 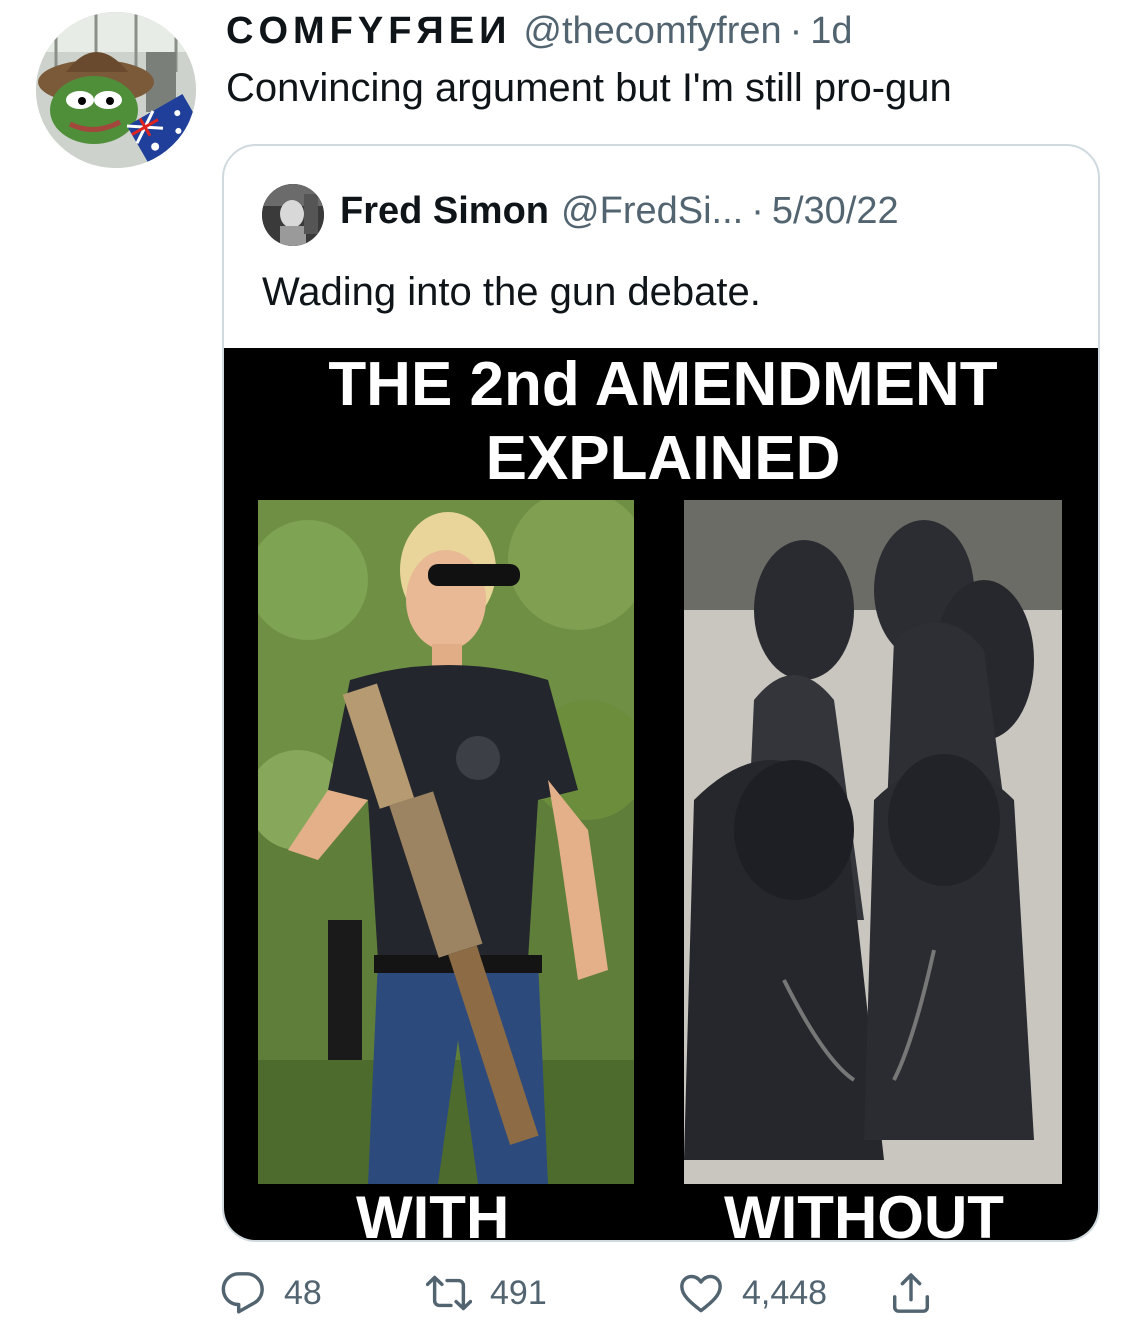 What do you see at coordinates (486, 1293) in the screenshot?
I see `retweet-button: 491` at bounding box center [486, 1293].